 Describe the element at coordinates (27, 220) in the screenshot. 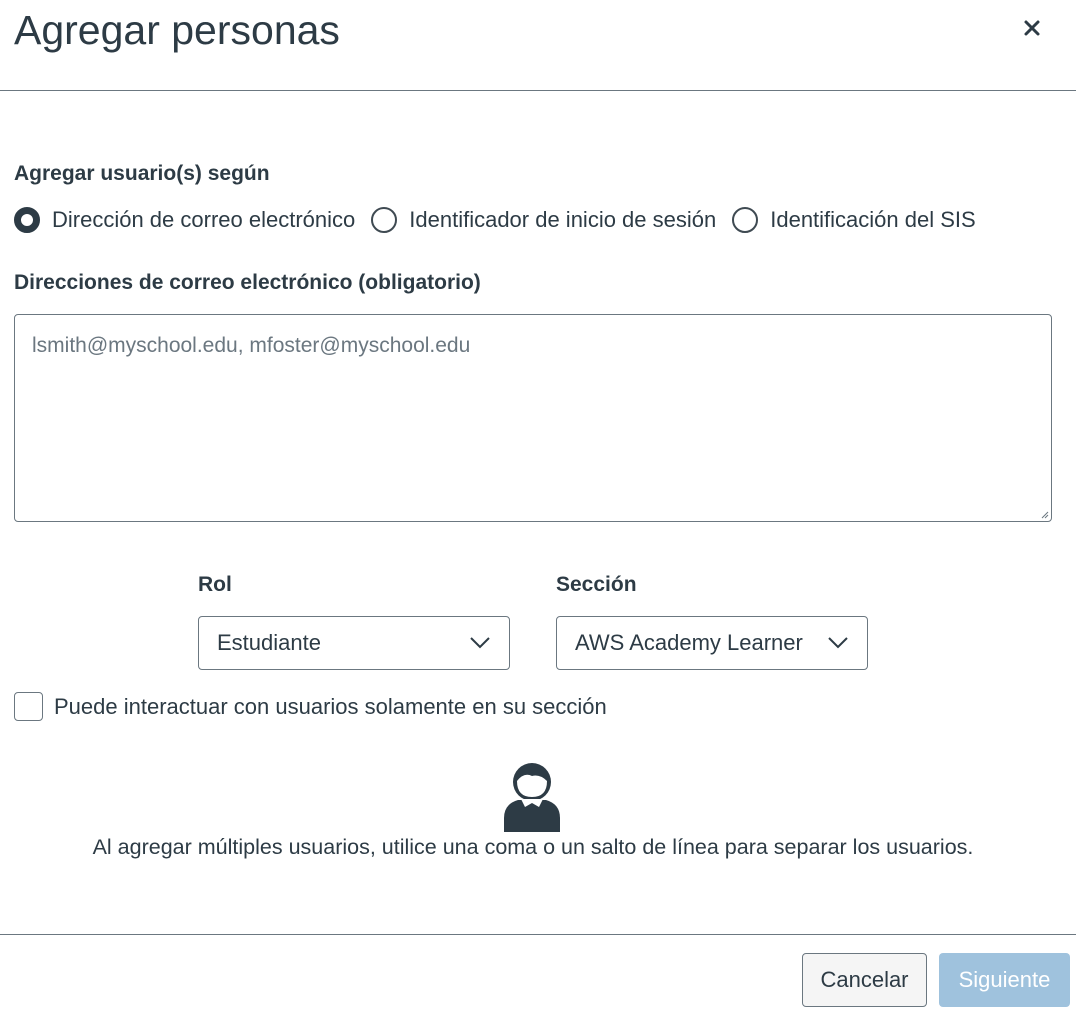

I see `radio-email-indicator` at that location.